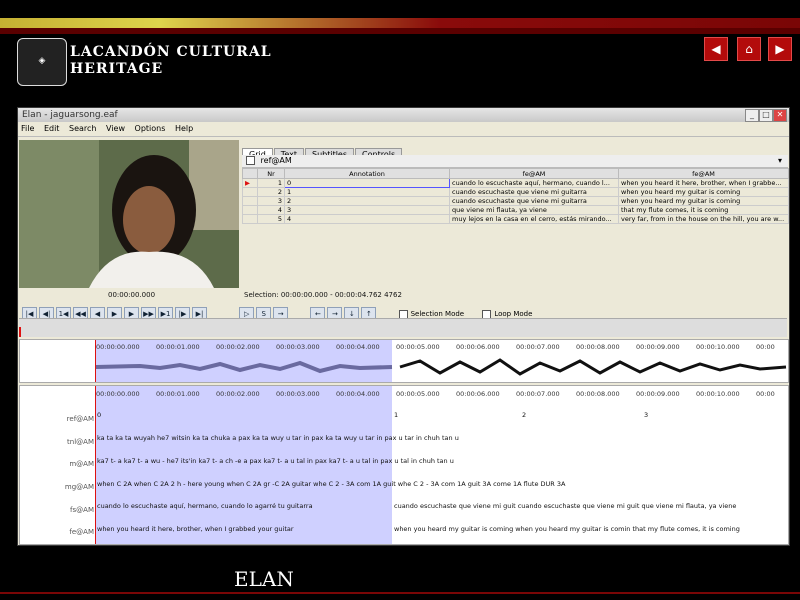 This screenshot has height=600, width=800. I want to click on header-band-dark, so click(400, 31).